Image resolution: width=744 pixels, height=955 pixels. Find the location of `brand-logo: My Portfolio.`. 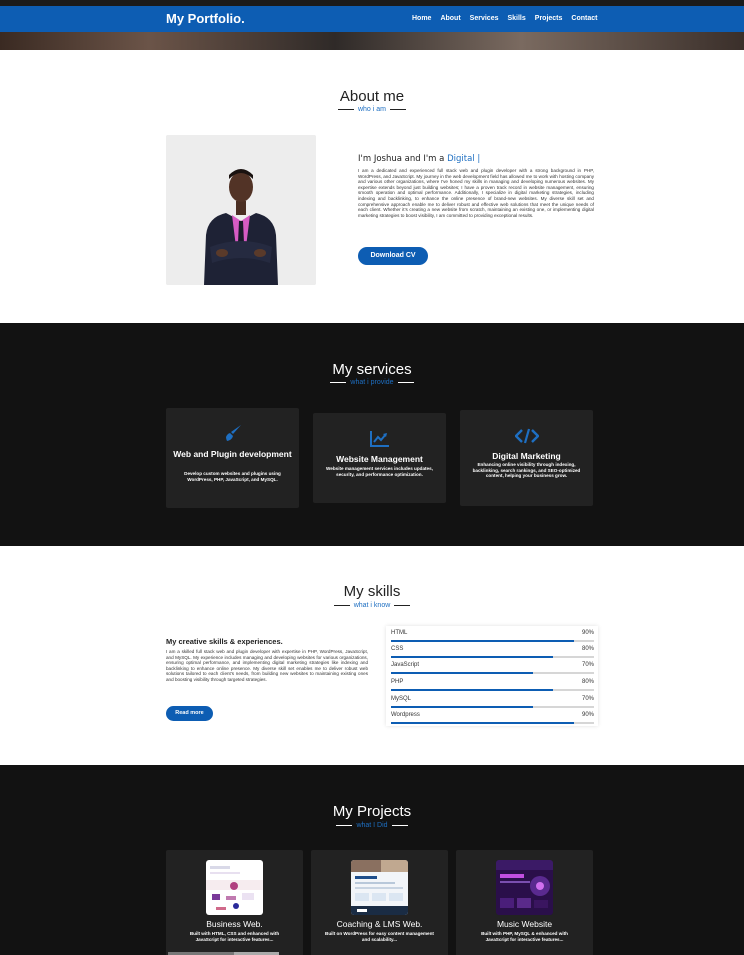

brand-logo: My Portfolio. is located at coordinates (205, 18).